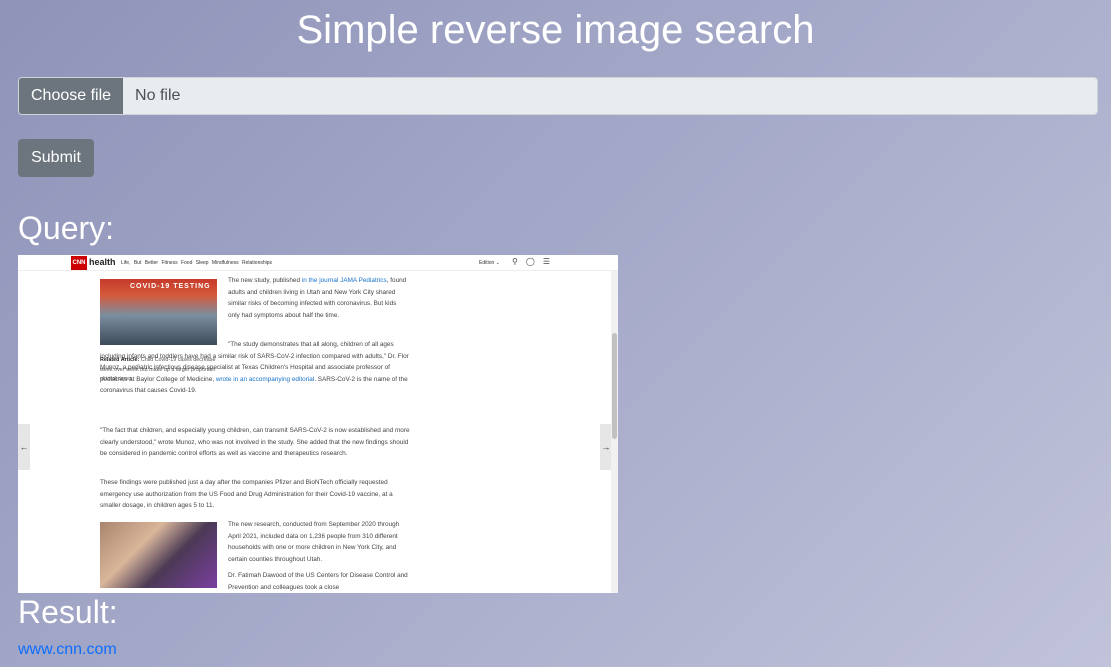 This screenshot has height=667, width=1111. Describe the element at coordinates (555, 30) in the screenshot. I see `page-title: Simple reverse image search` at that location.